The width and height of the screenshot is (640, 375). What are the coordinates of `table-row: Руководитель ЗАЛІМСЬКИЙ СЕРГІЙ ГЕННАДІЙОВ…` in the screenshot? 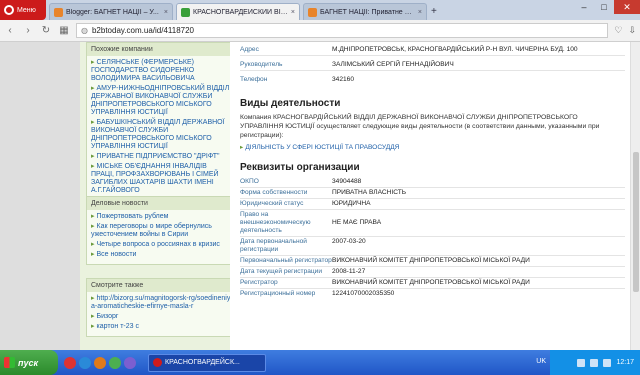 It's located at (432, 63).